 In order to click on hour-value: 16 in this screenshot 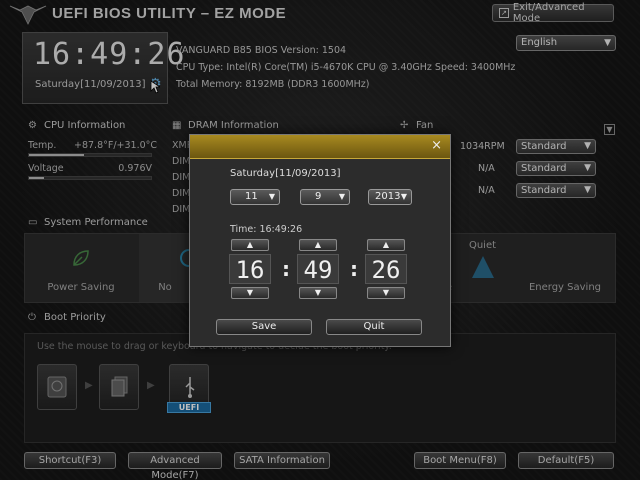, I will do `click(250, 269)`.